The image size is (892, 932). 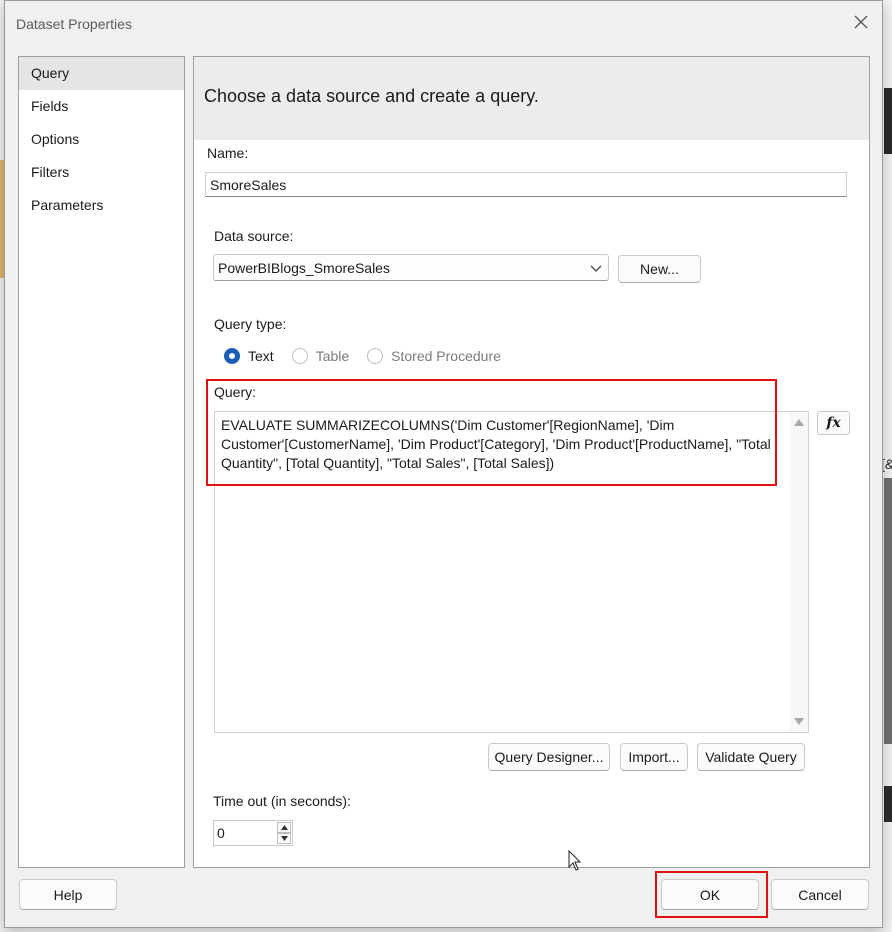 I want to click on timeout-spinner: 0, so click(x=253, y=833).